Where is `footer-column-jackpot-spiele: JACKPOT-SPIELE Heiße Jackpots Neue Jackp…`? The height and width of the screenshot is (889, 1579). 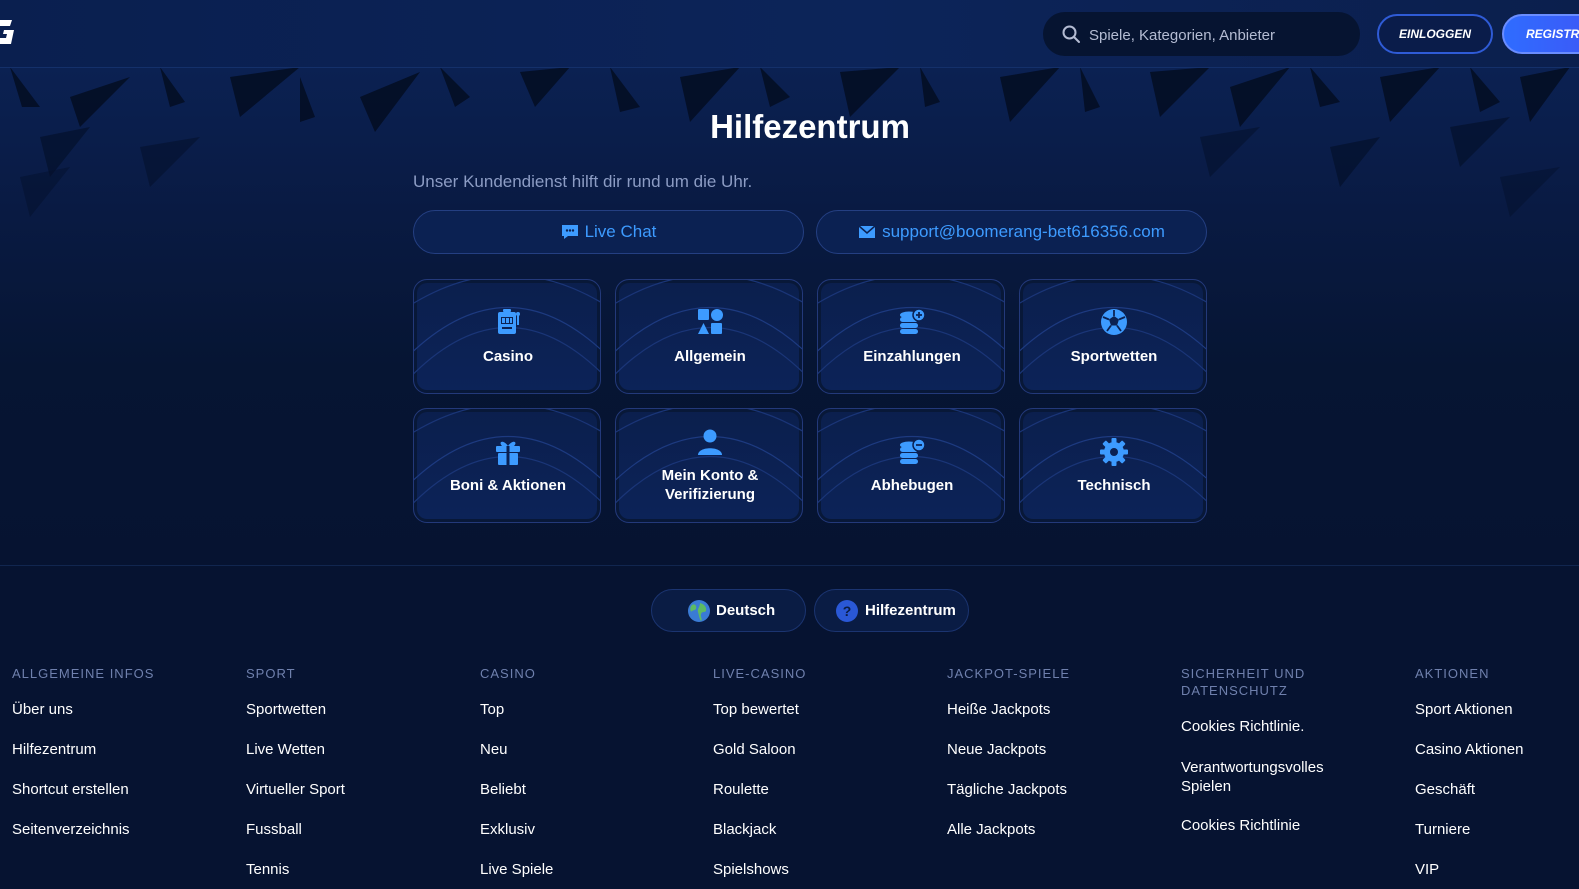 footer-column-jackpot-spiele: JACKPOT-SPIELE Heiße Jackpots Neue Jackp… is located at coordinates (1057, 751).